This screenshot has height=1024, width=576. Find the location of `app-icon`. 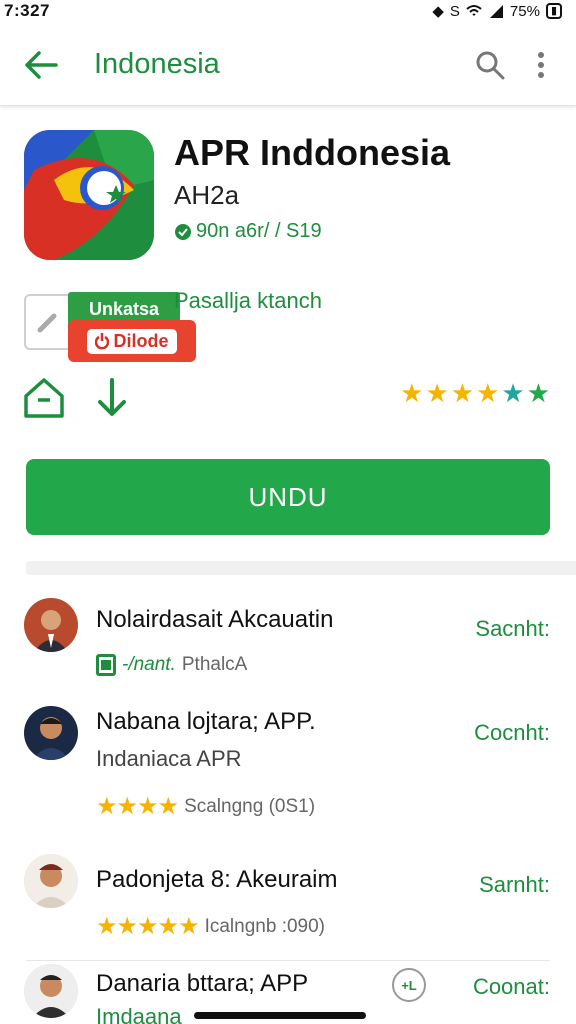

app-icon is located at coordinates (89, 195).